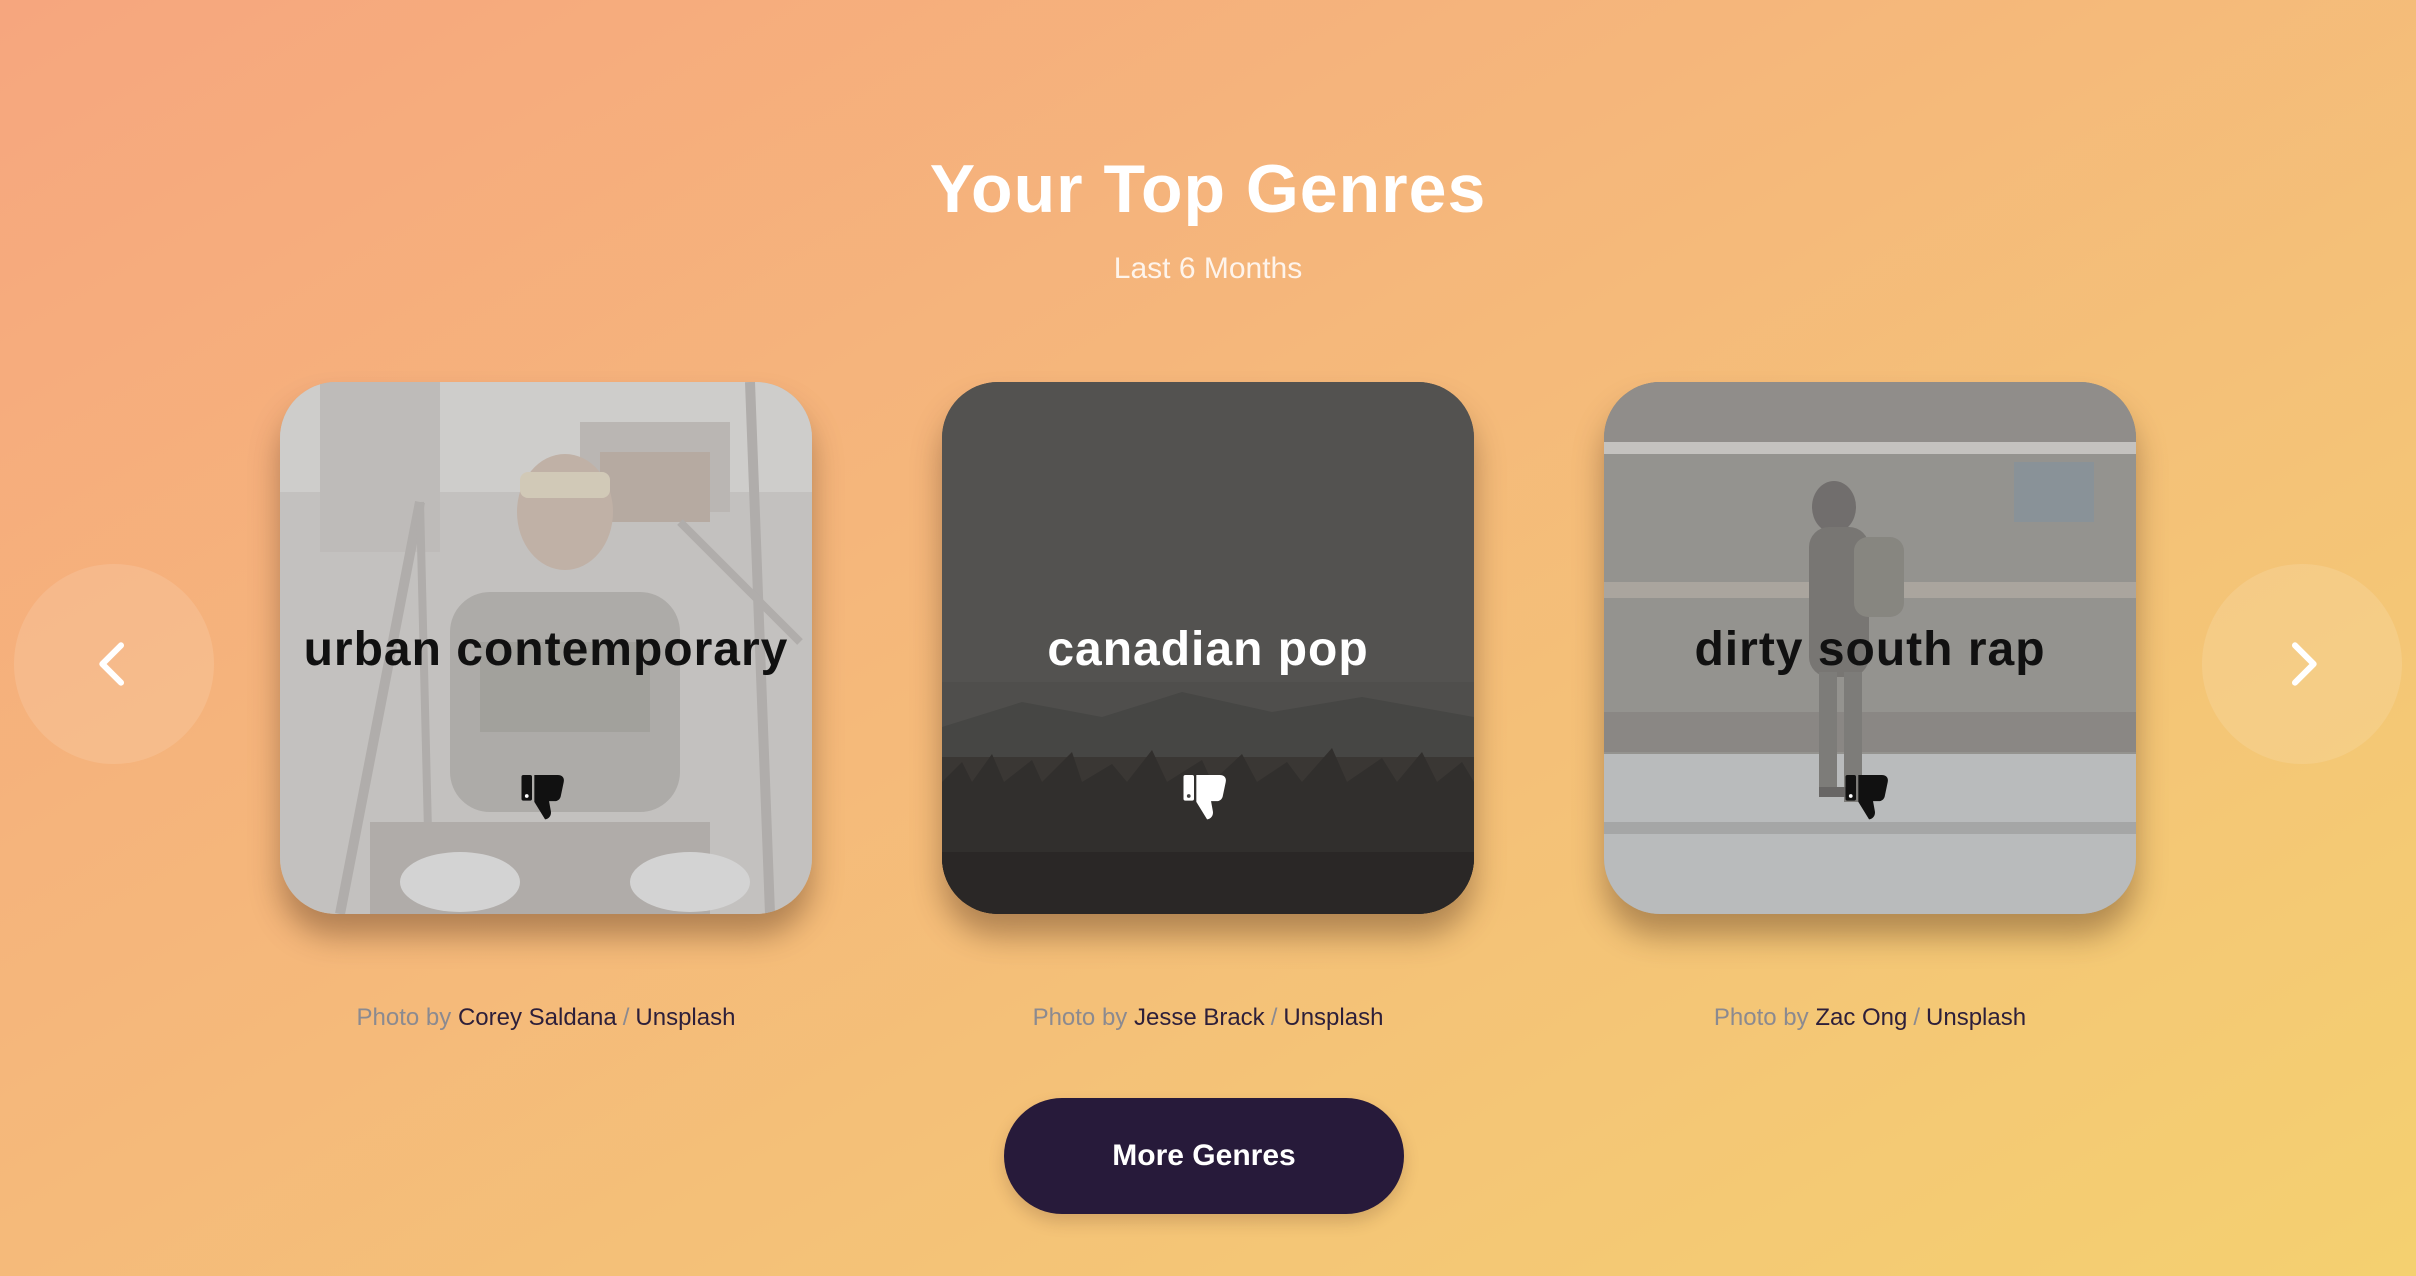 The image size is (2416, 1276). Describe the element at coordinates (1861, 1017) in the screenshot. I see `photographer-link: Zac Ong` at that location.